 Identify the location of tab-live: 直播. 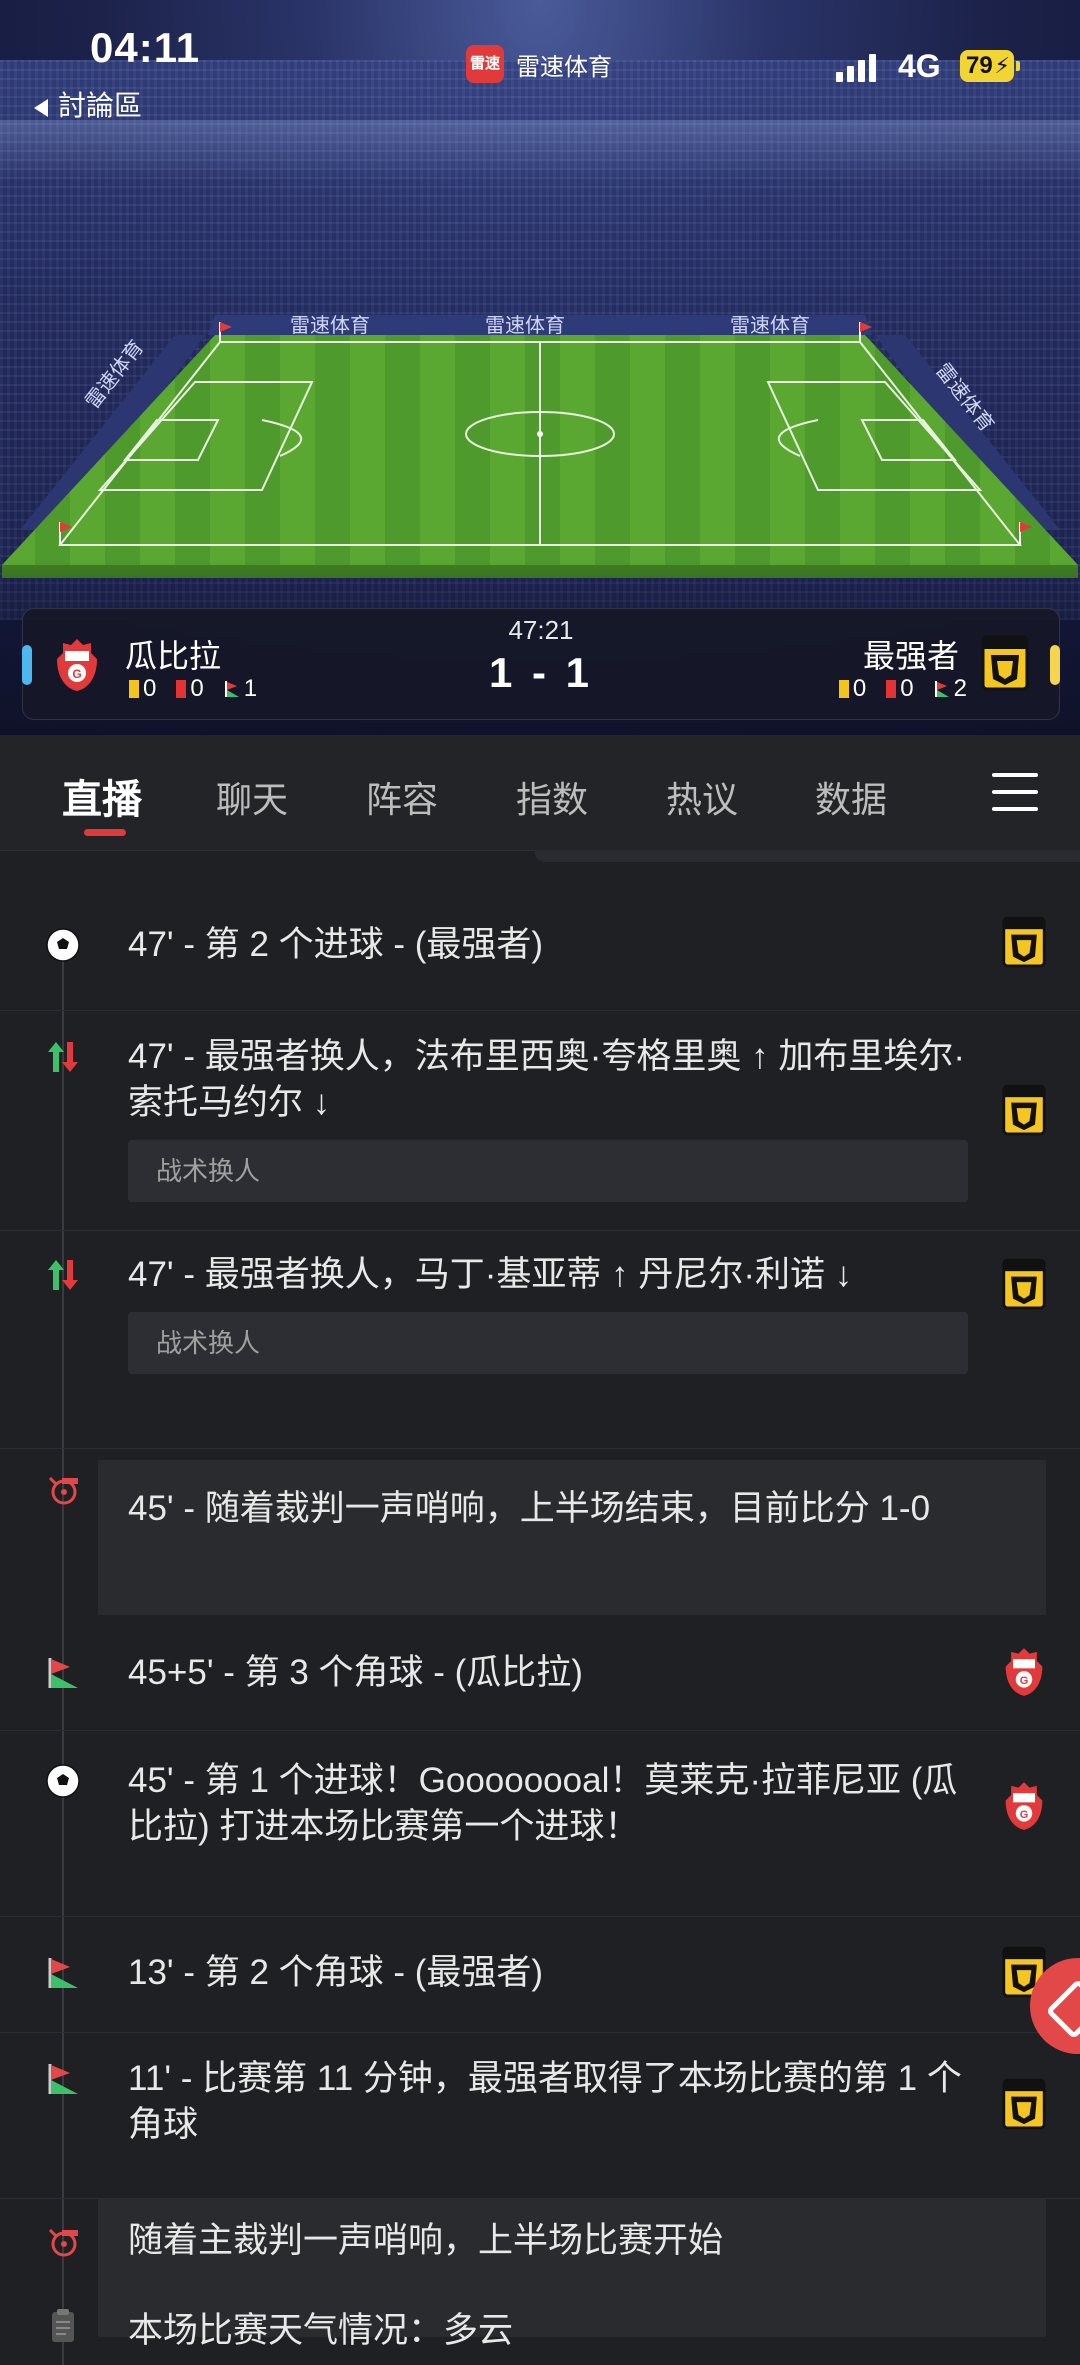
(102, 796).